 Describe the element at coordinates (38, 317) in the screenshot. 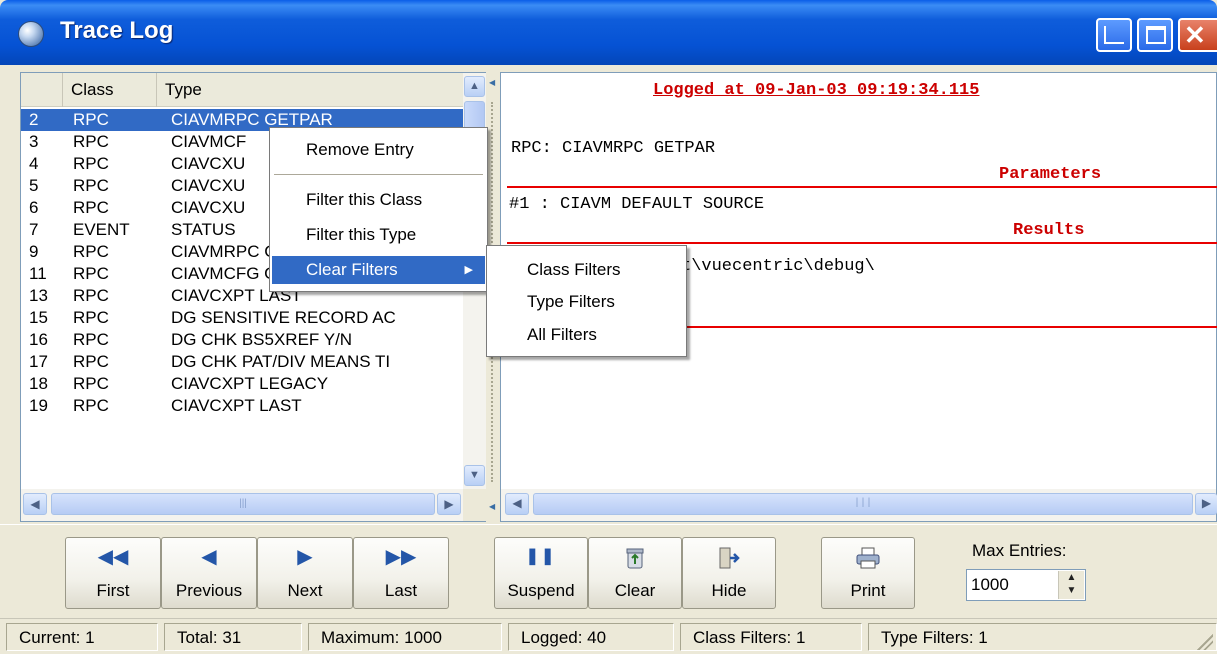

I see `row-number: 15` at that location.